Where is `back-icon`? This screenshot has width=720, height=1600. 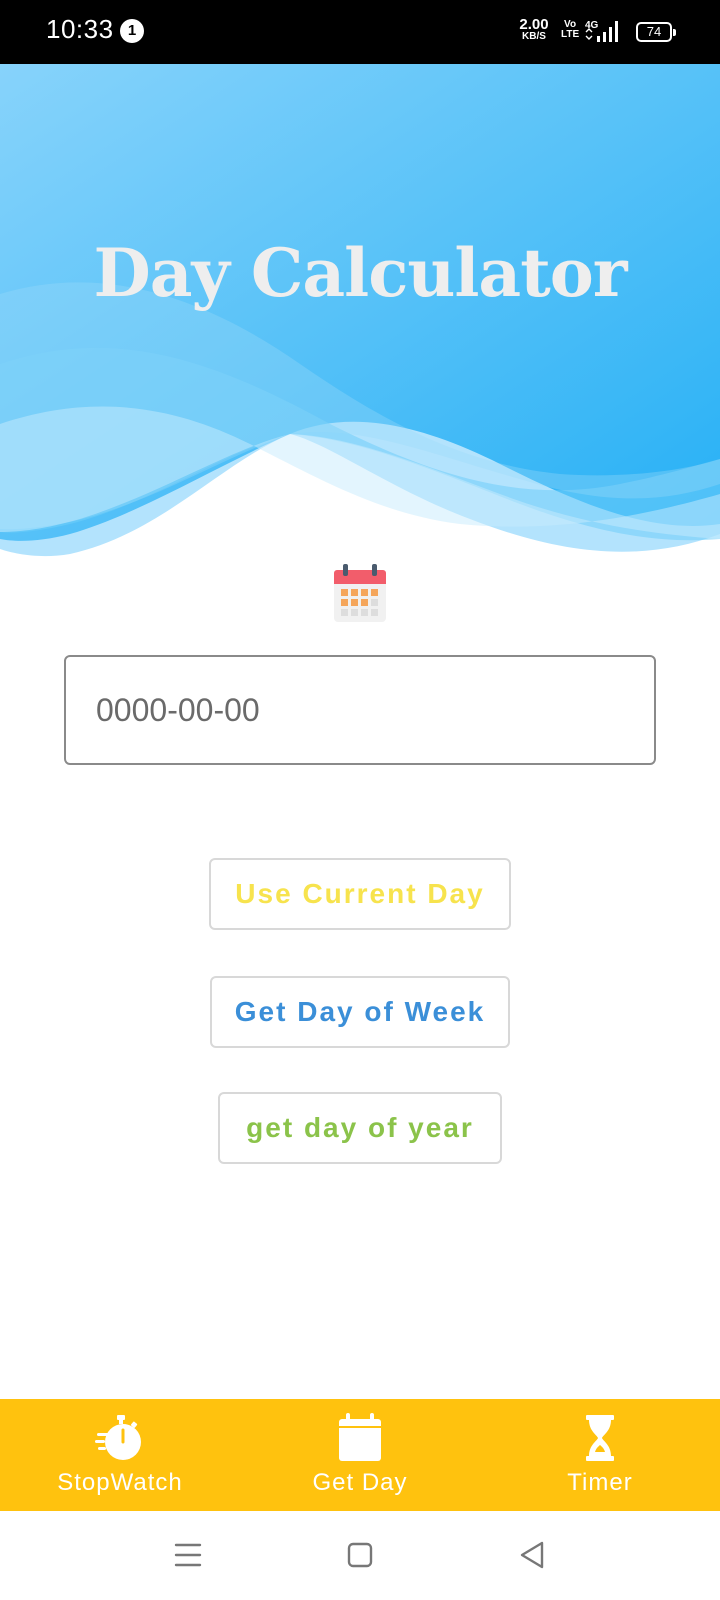
back-icon is located at coordinates (532, 1555).